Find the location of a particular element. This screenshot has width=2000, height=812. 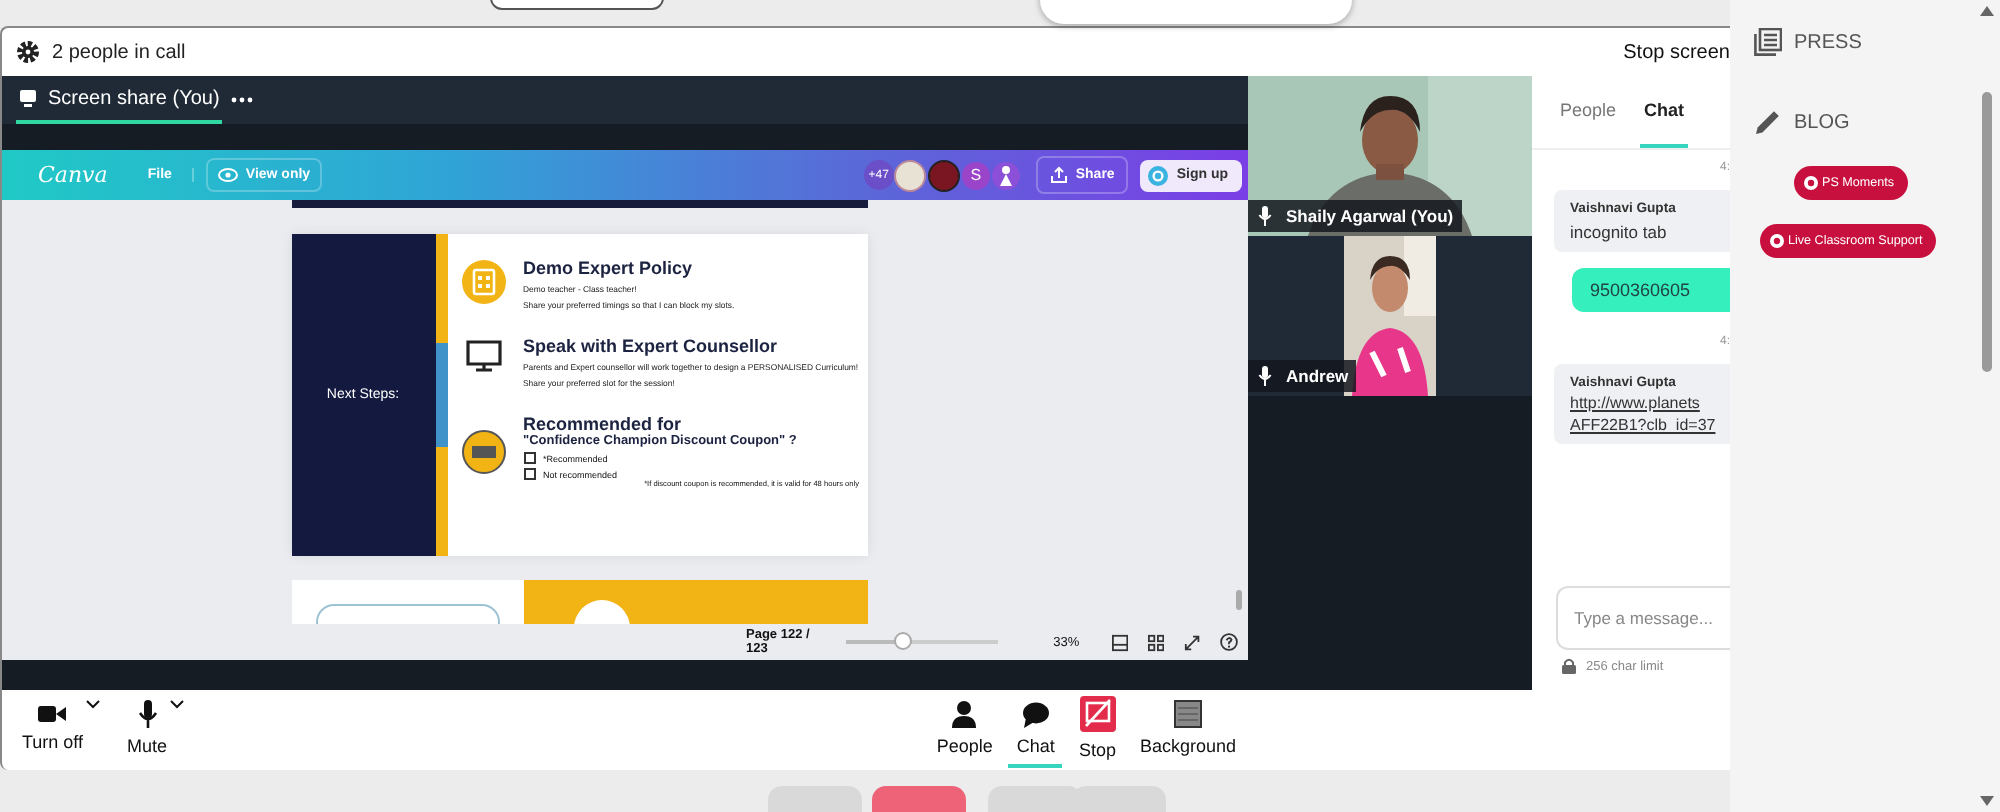

message-link: AFF22B1?clb_id=37 is located at coordinates (1650, 425).